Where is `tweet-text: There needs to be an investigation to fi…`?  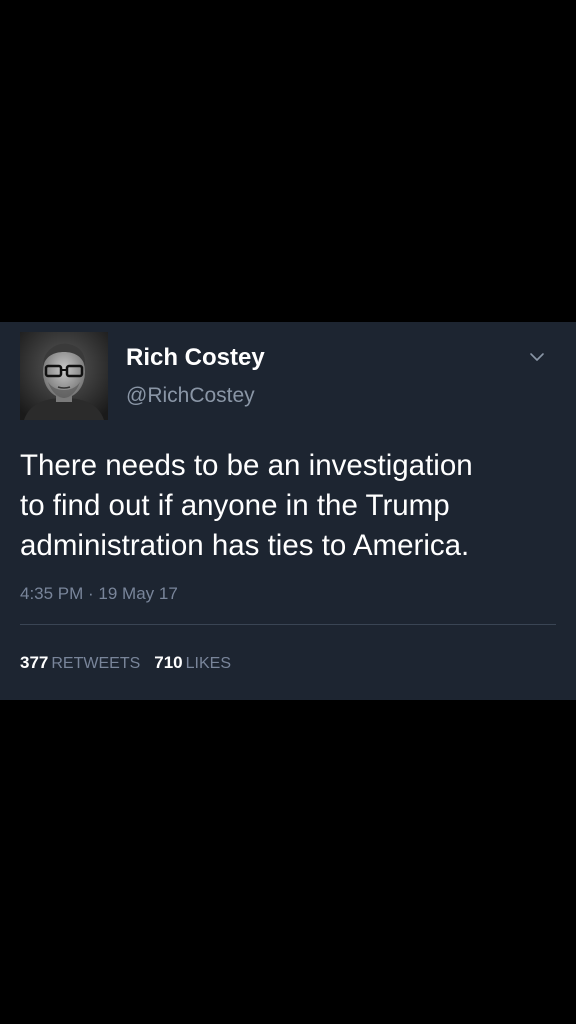 tweet-text: There needs to be an investigation to fi… is located at coordinates (292, 506).